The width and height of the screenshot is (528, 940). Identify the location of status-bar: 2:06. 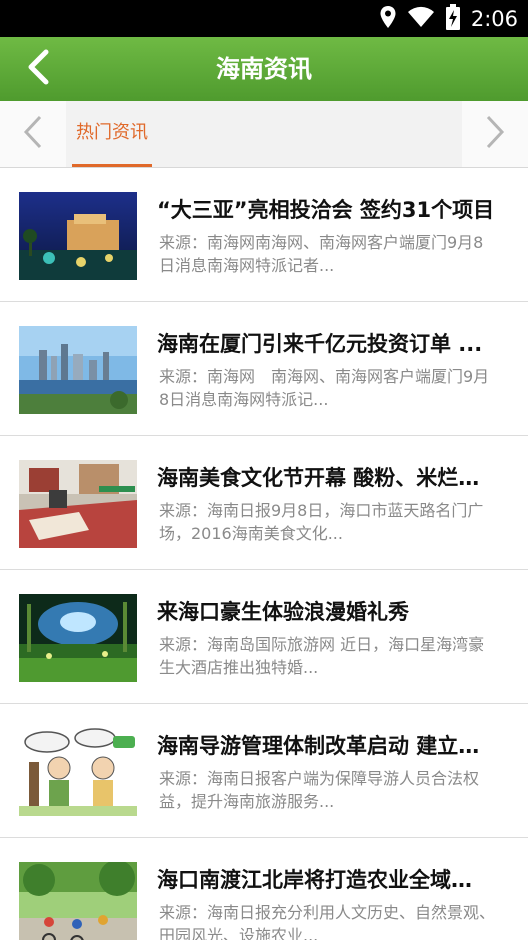
(264, 18).